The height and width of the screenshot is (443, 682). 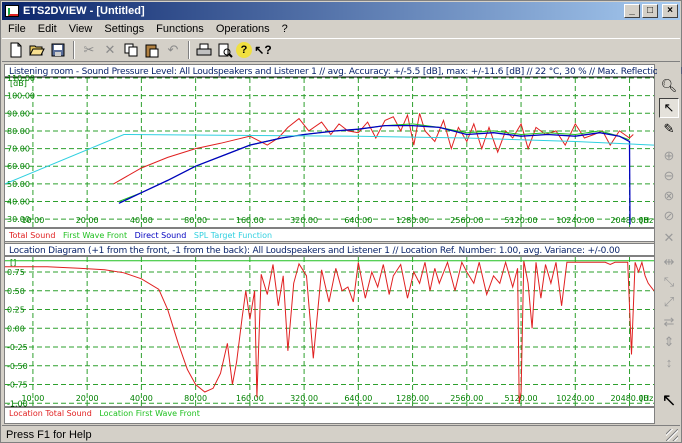 I want to click on maximize-button: □, so click(x=650, y=11).